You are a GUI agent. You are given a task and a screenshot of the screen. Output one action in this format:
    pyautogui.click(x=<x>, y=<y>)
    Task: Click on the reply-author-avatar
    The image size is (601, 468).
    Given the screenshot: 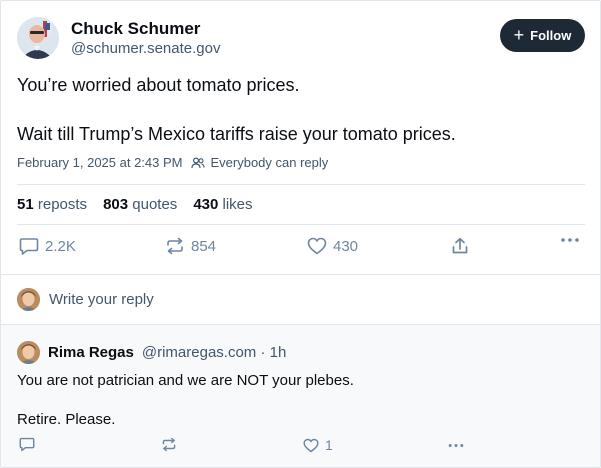 What is the action you would take?
    pyautogui.click(x=28, y=352)
    